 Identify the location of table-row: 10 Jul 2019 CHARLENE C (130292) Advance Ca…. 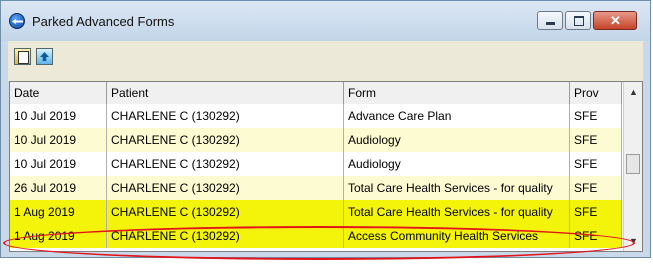
(316, 116).